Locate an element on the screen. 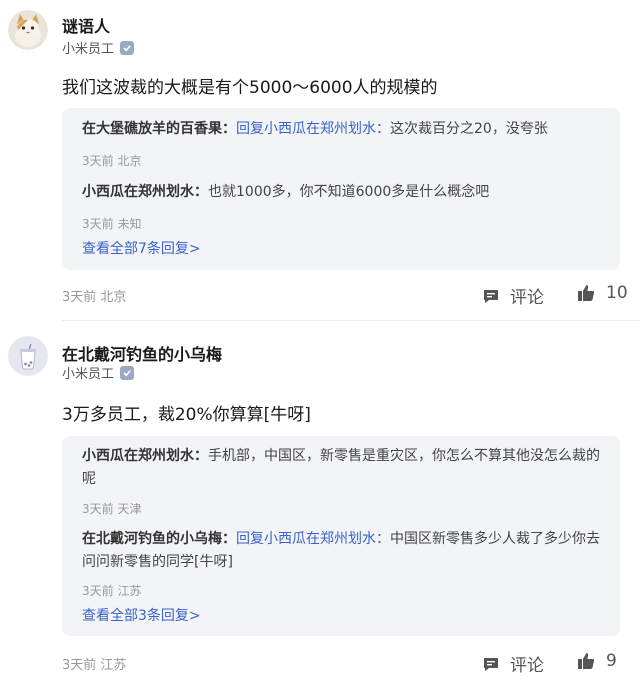 The height and width of the screenshot is (684, 640). reply-meta: 3天前 天津 is located at coordinates (112, 509).